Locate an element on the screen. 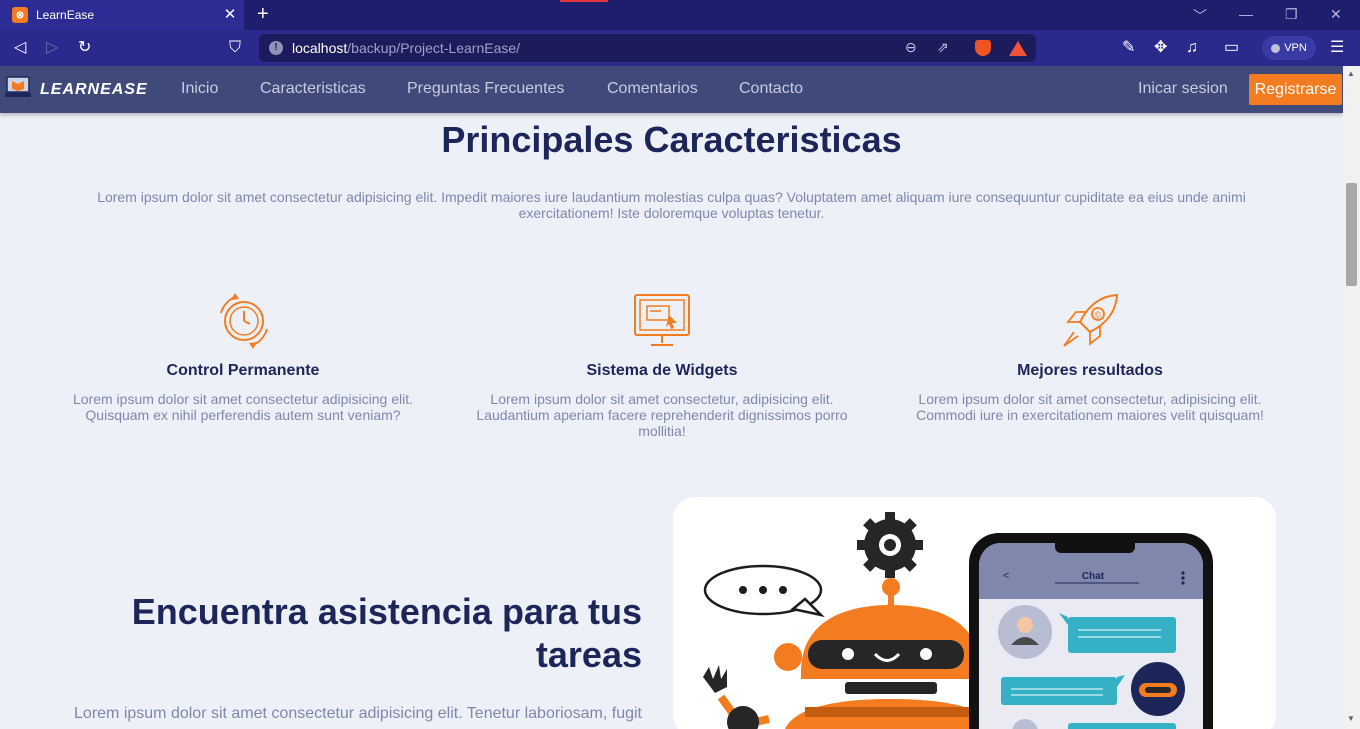 The width and height of the screenshot is (1360, 729). vpn-label: VPN is located at coordinates (1295, 48).